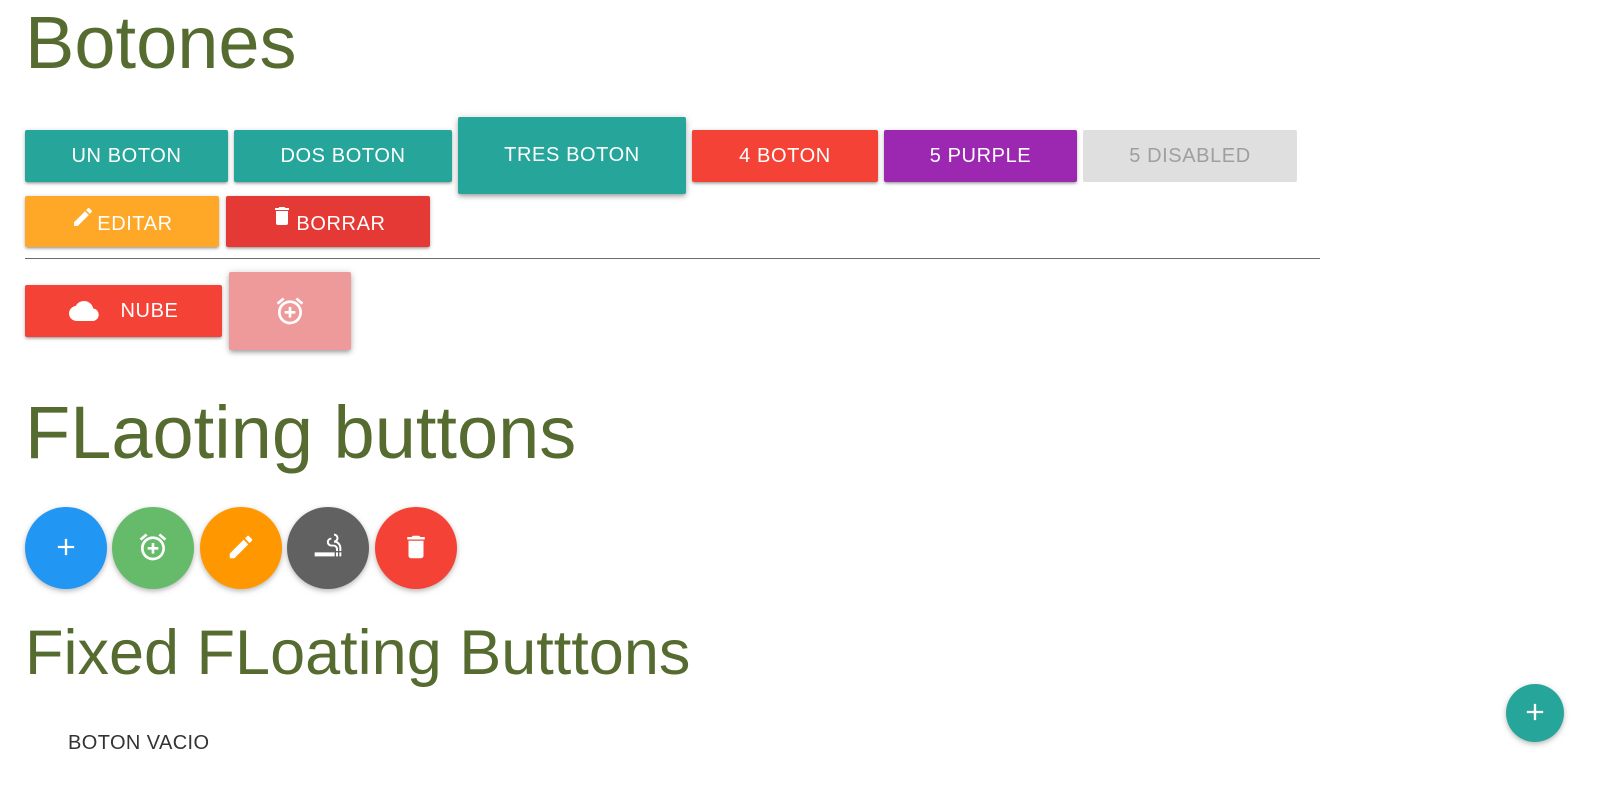 This screenshot has width=1610, height=785. What do you see at coordinates (135, 224) in the screenshot?
I see `editar-label: EDITAR` at bounding box center [135, 224].